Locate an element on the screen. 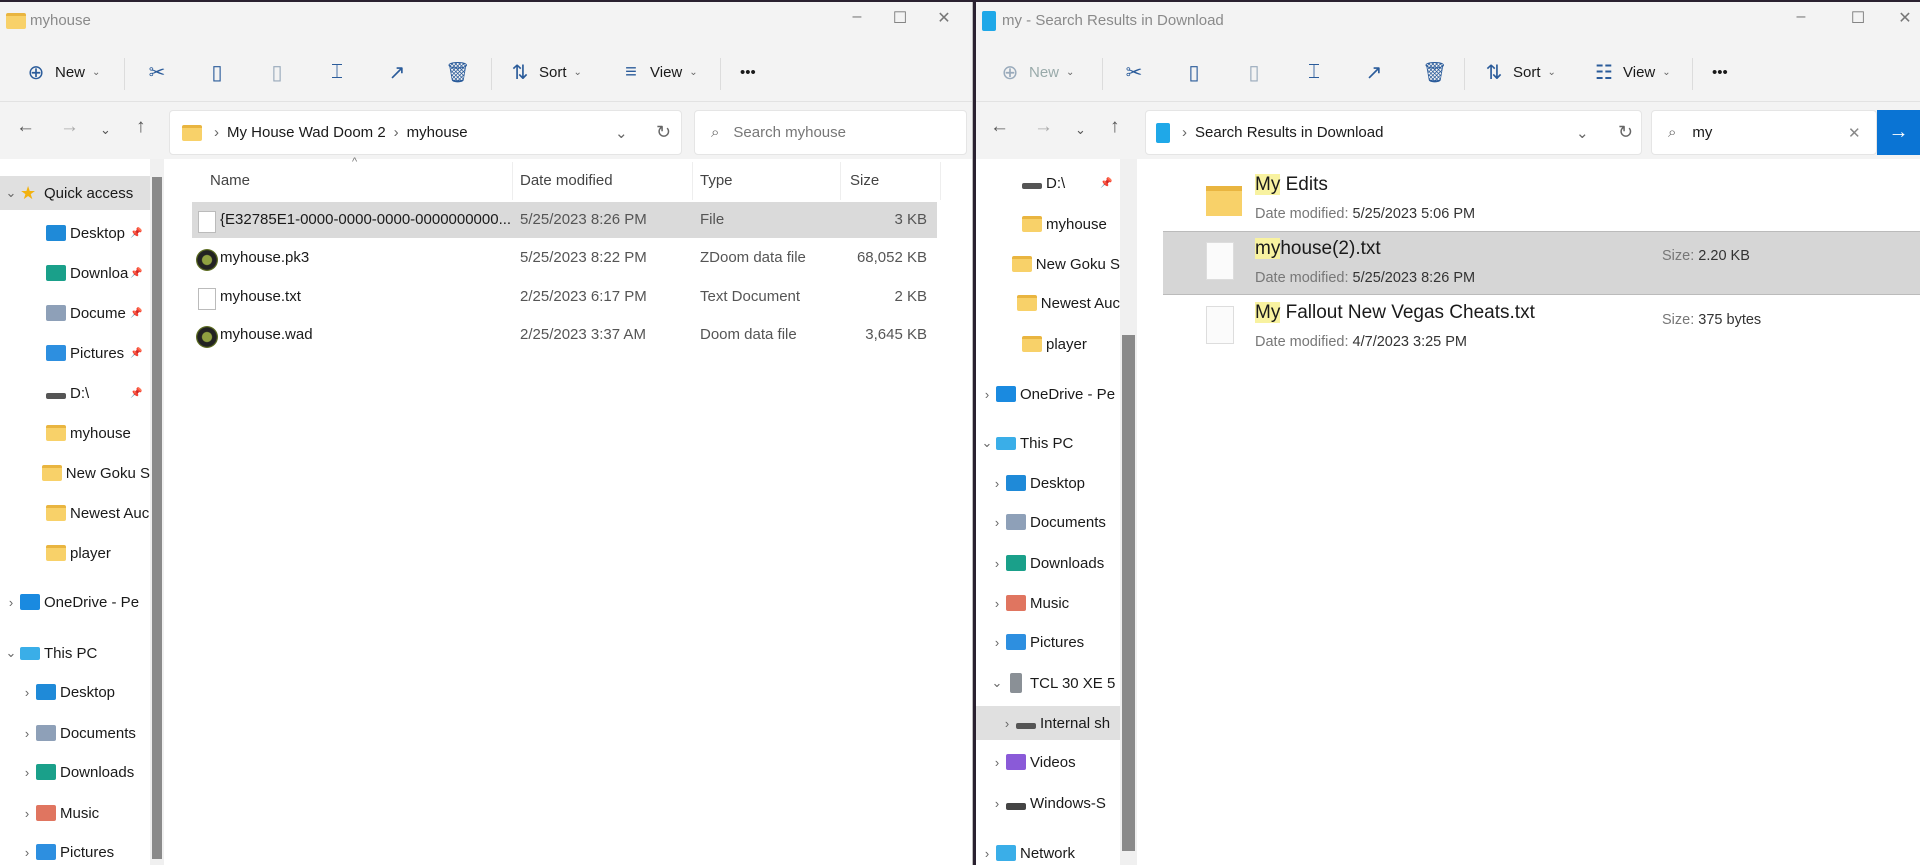 This screenshot has height=865, width=1920. breadcrumb-item: myhouse is located at coordinates (437, 132).